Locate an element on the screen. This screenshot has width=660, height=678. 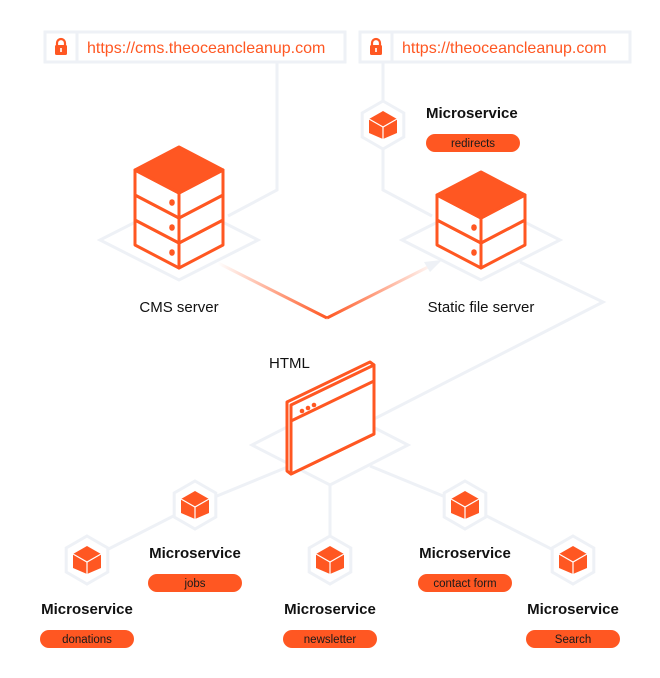
deploy-flow-arrow is located at coordinates (329, 290).